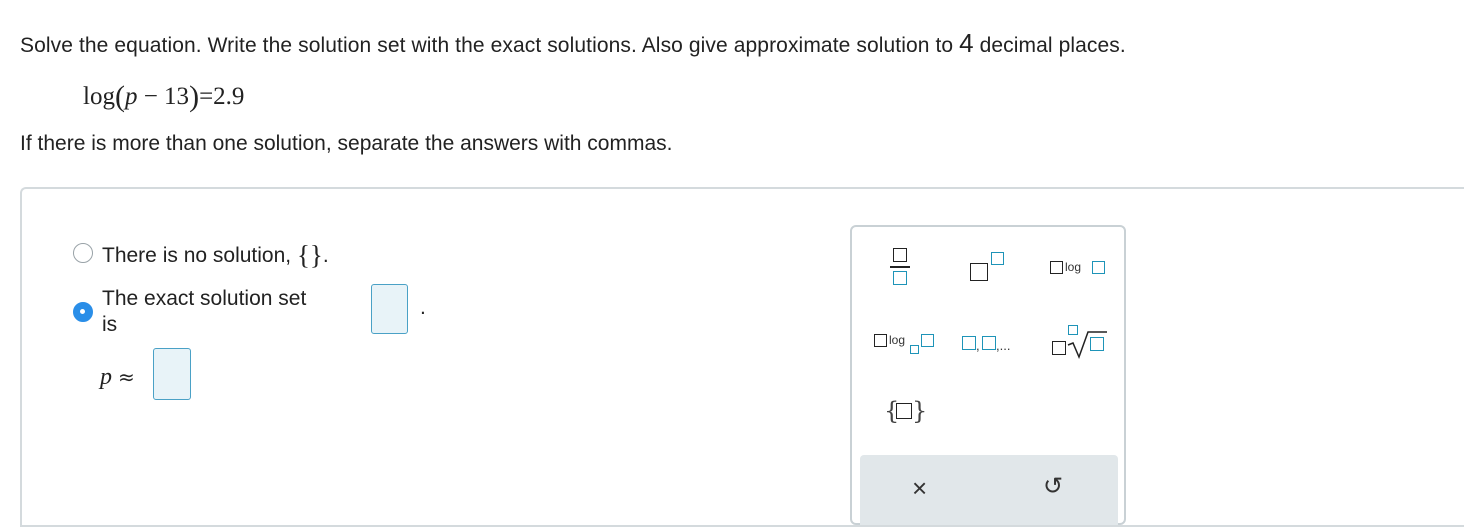  I want to click on right-paren: ), so click(194, 96).